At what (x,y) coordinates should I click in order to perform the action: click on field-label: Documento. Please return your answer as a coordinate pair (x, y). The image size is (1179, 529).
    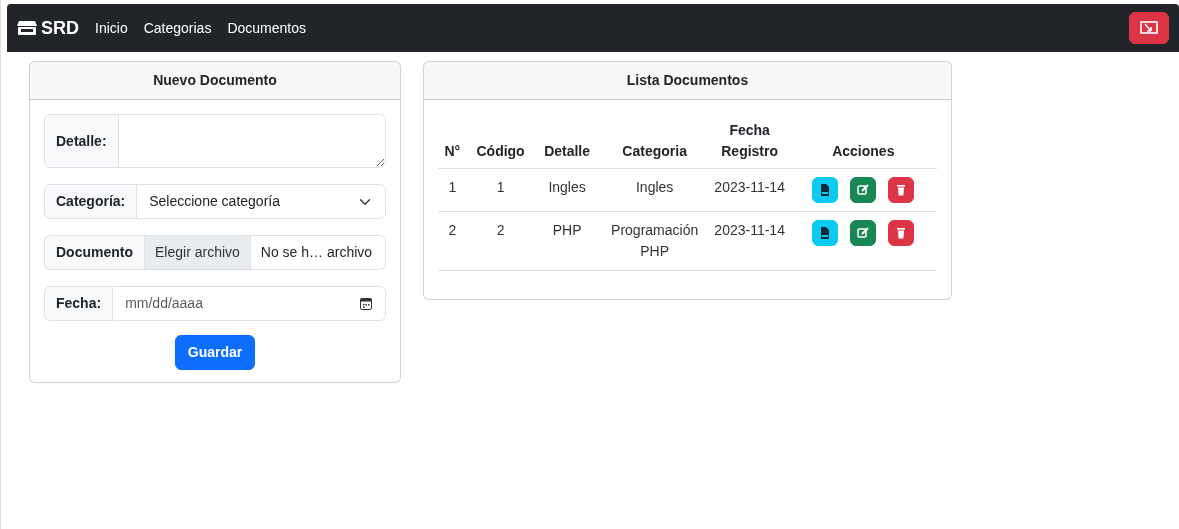
    Looking at the image, I should click on (94, 252).